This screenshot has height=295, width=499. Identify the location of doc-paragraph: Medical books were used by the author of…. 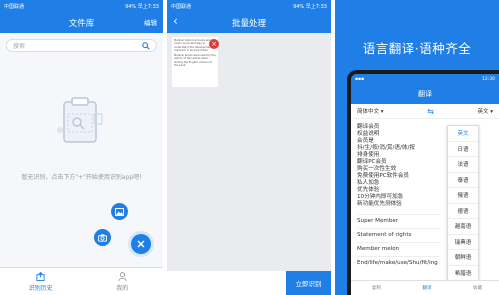
(195, 61).